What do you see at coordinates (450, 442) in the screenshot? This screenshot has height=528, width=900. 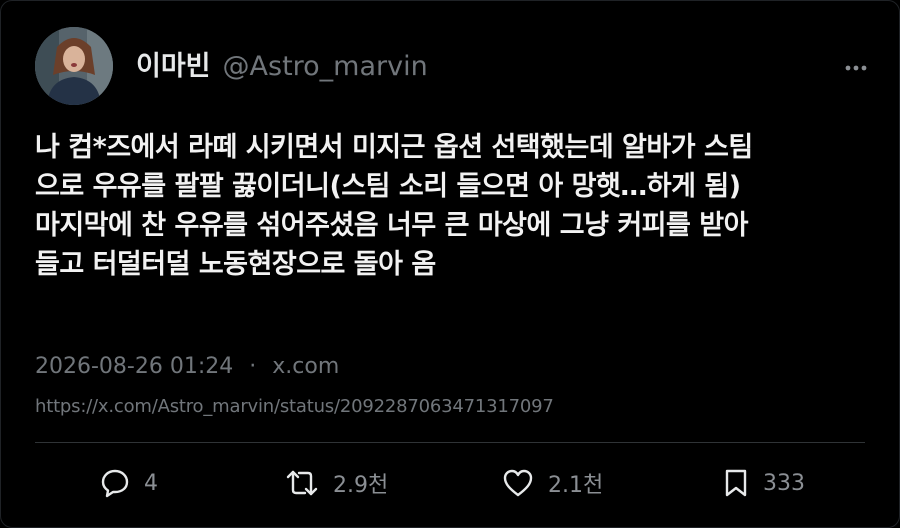 I see `divider` at bounding box center [450, 442].